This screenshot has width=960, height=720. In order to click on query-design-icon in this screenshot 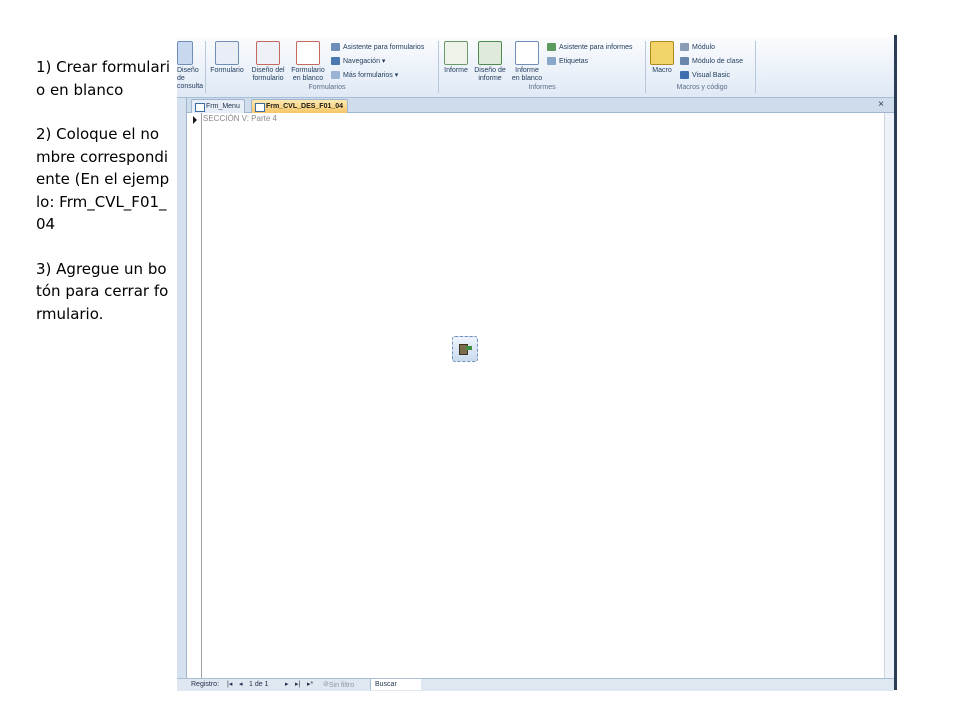, I will do `click(185, 53)`.